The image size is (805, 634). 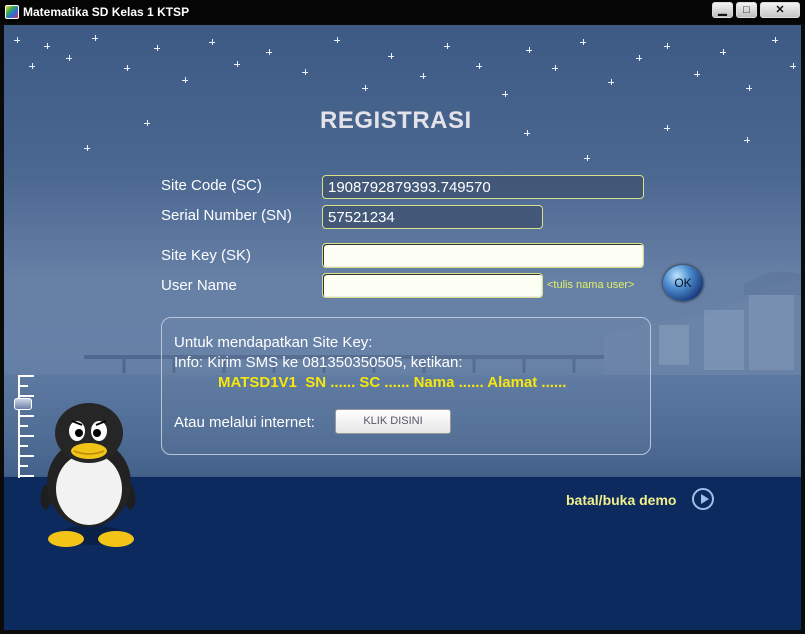 I want to click on site-code-label: Site Code (SC), so click(x=211, y=185).